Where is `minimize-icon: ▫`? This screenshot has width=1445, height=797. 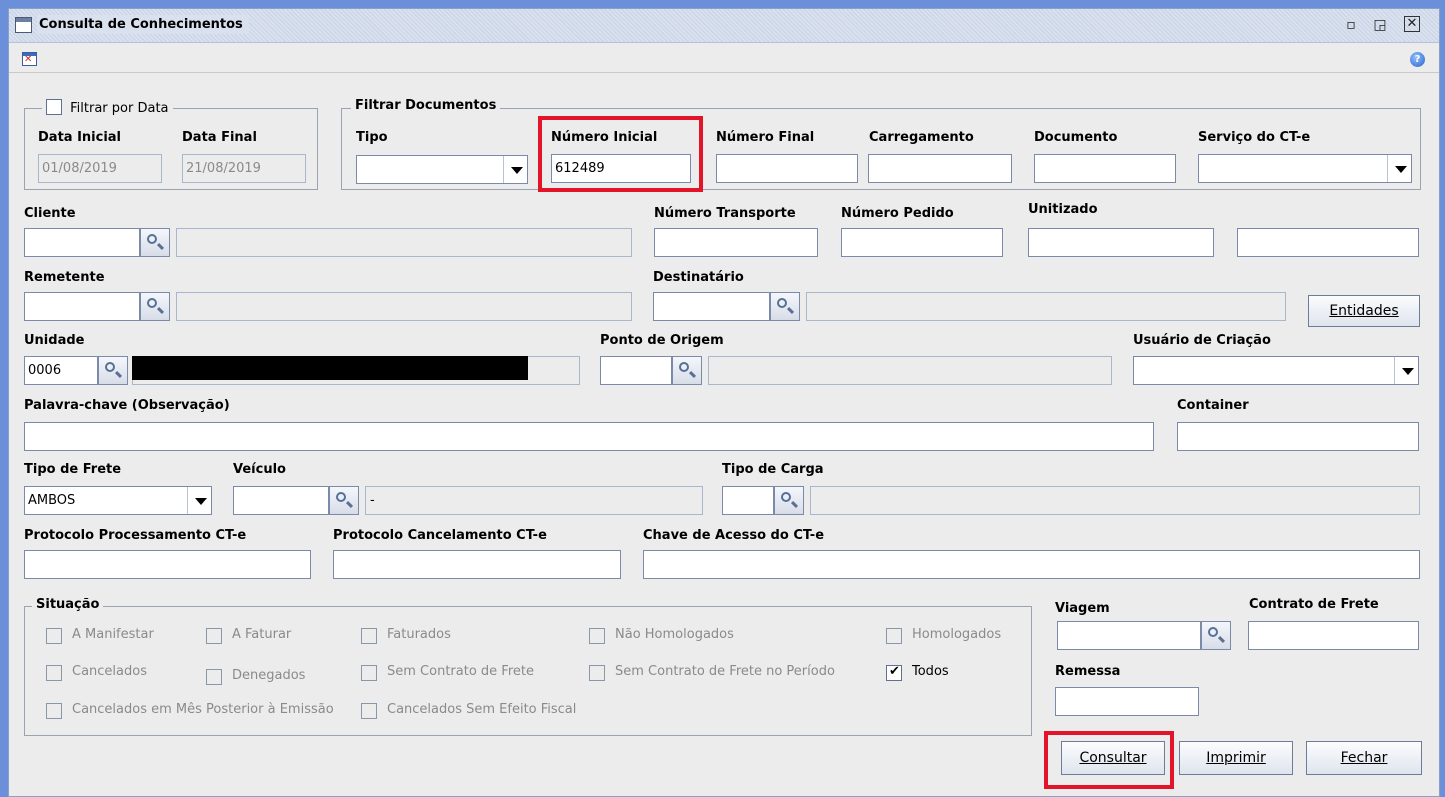 minimize-icon: ▫ is located at coordinates (1351, 25).